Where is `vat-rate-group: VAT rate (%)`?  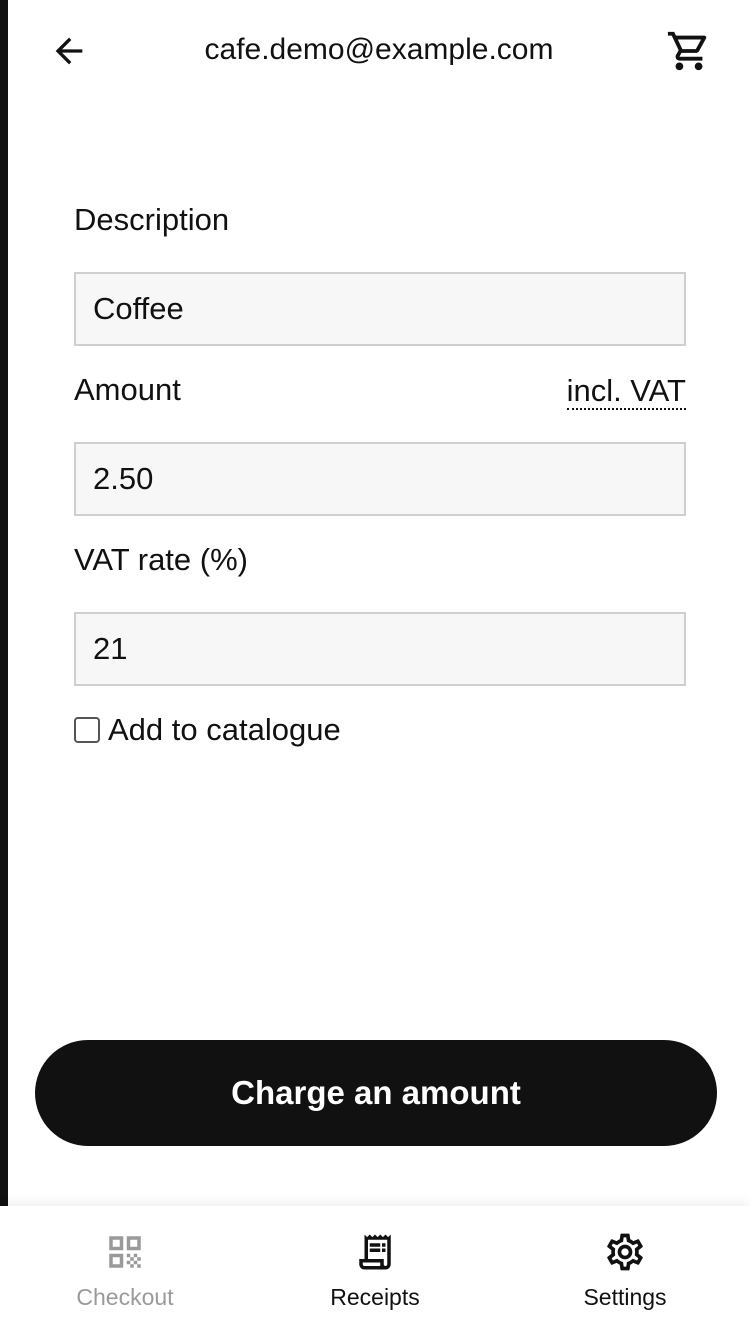
vat-rate-group: VAT rate (%) is located at coordinates (380, 613).